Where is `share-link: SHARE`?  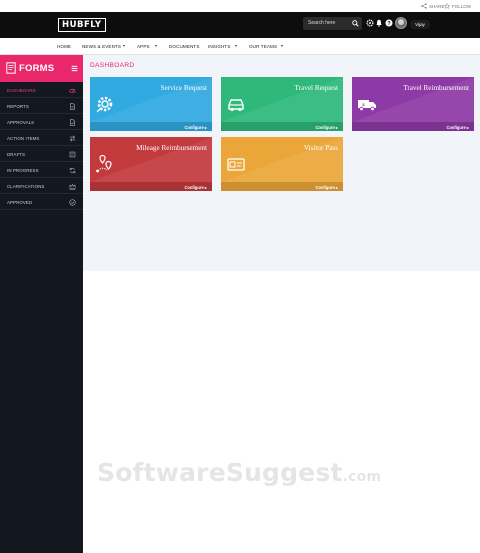
share-link: SHARE is located at coordinates (433, 6).